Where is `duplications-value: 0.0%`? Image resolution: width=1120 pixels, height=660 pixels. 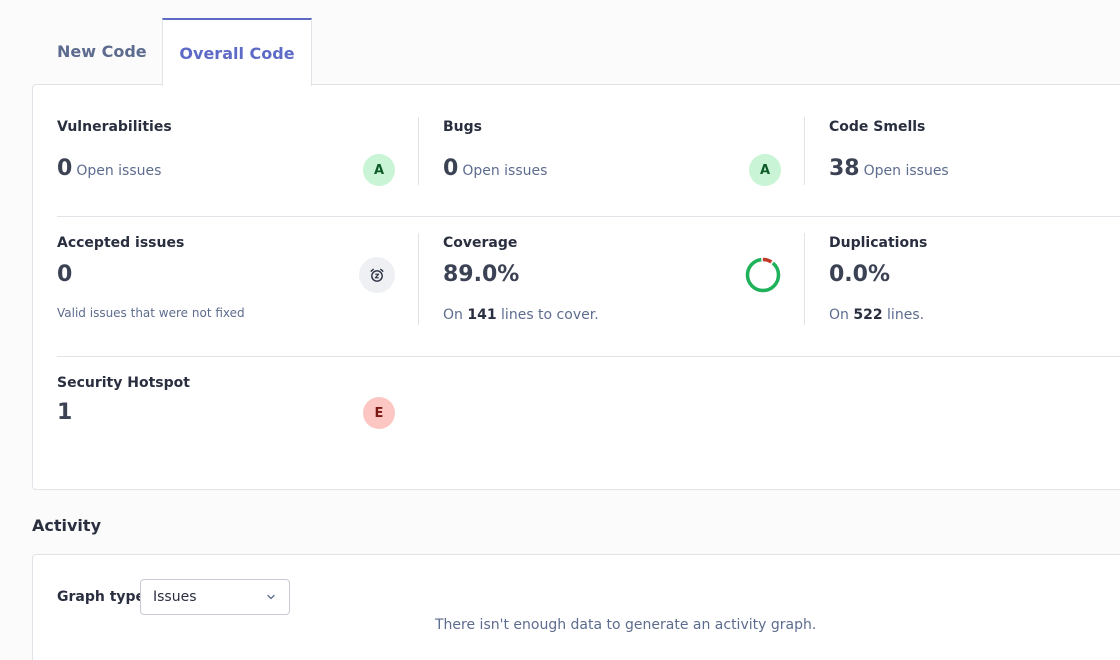
duplications-value: 0.0% is located at coordinates (859, 274).